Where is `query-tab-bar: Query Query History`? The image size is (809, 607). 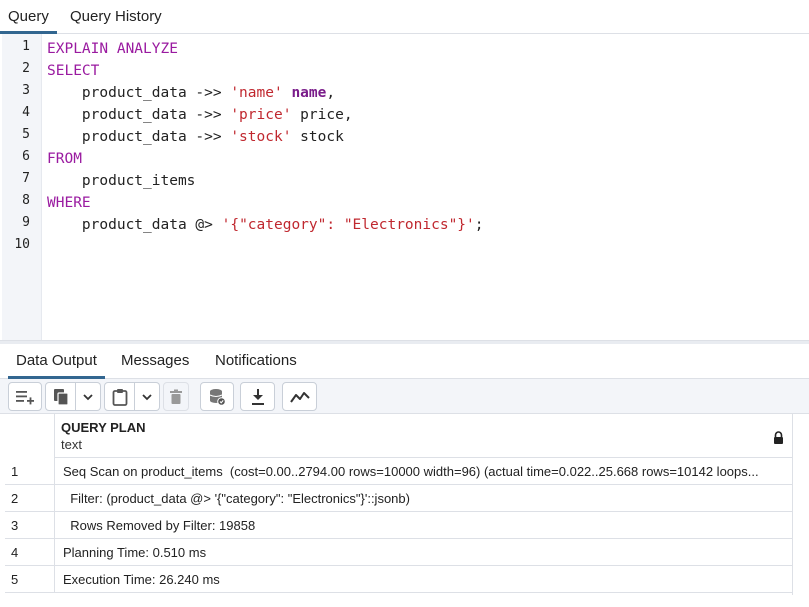 query-tab-bar: Query Query History is located at coordinates (404, 17).